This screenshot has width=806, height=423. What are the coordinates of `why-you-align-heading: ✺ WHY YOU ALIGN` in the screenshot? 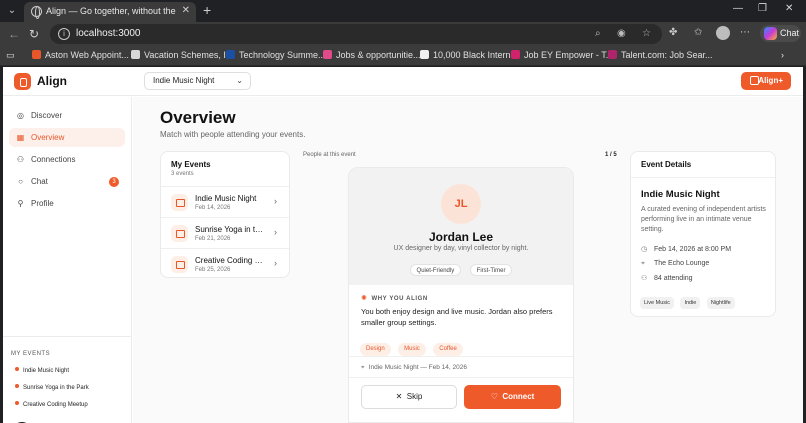 It's located at (394, 298).